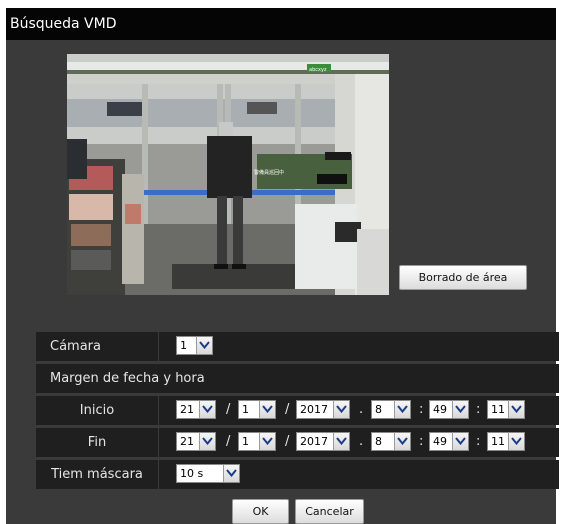  I want to click on end-minute-value: 49, so click(440, 441).